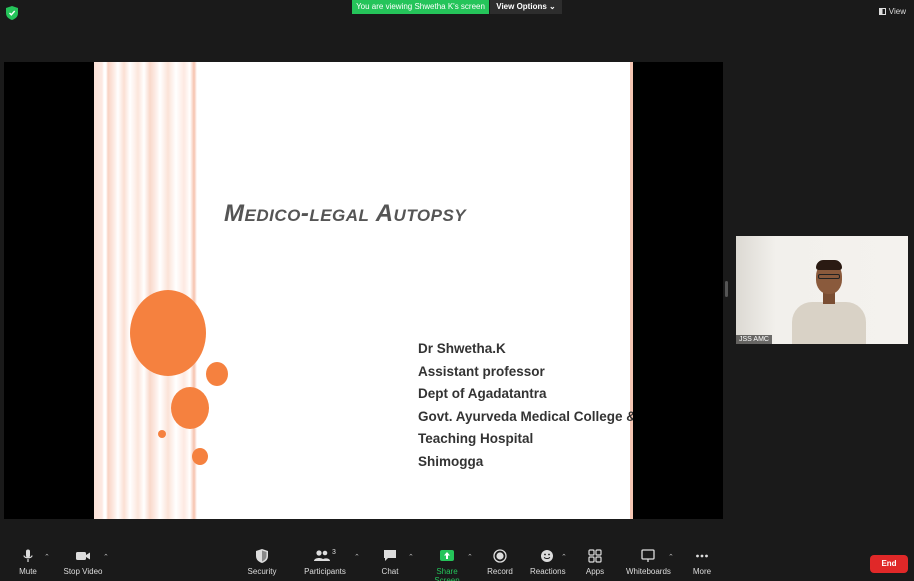 This screenshot has width=914, height=581. Describe the element at coordinates (829, 276) in the screenshot. I see `glasses` at that location.